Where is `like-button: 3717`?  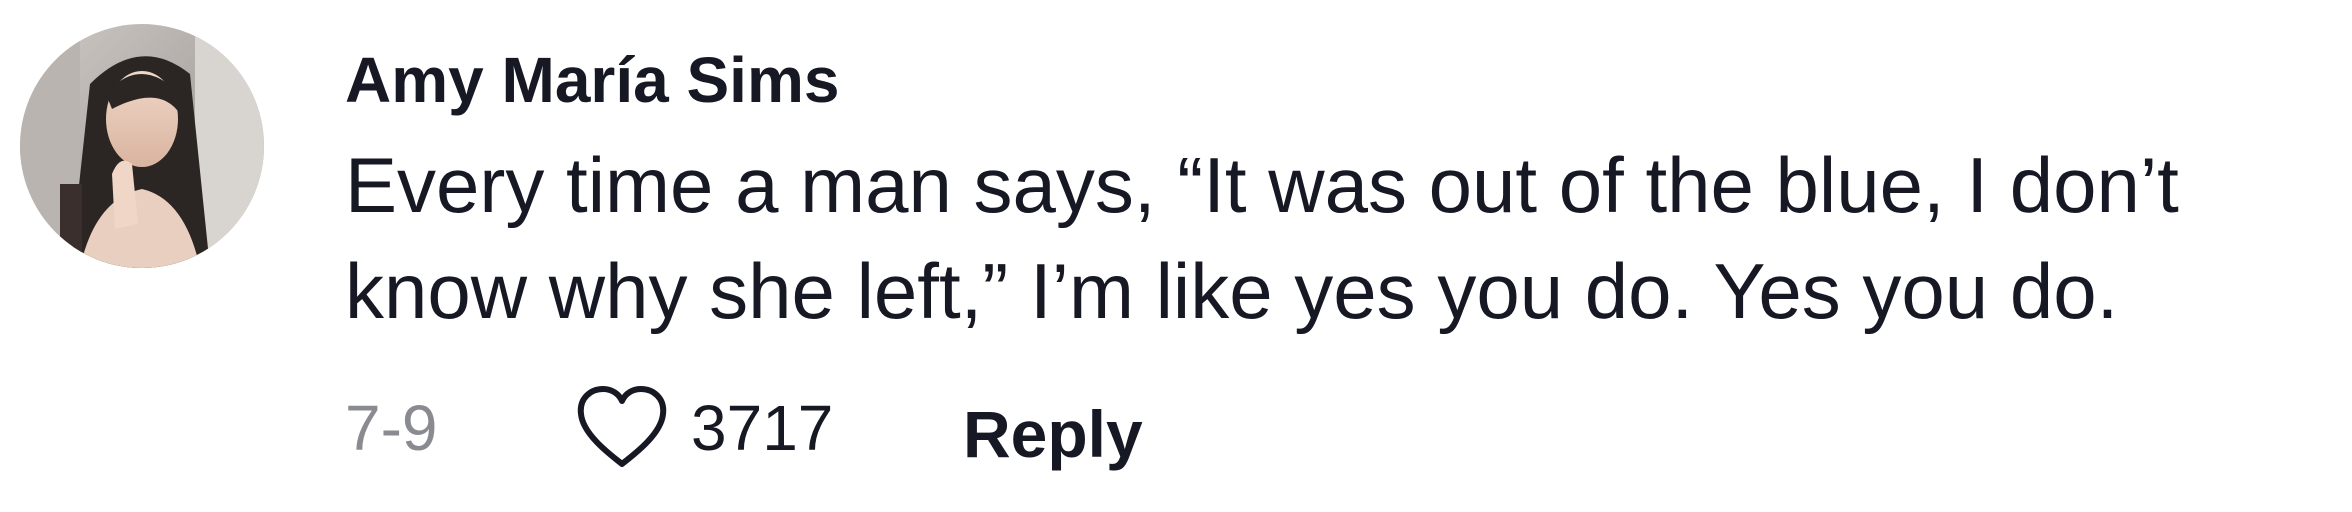
like-button: 3717 is located at coordinates (704, 428).